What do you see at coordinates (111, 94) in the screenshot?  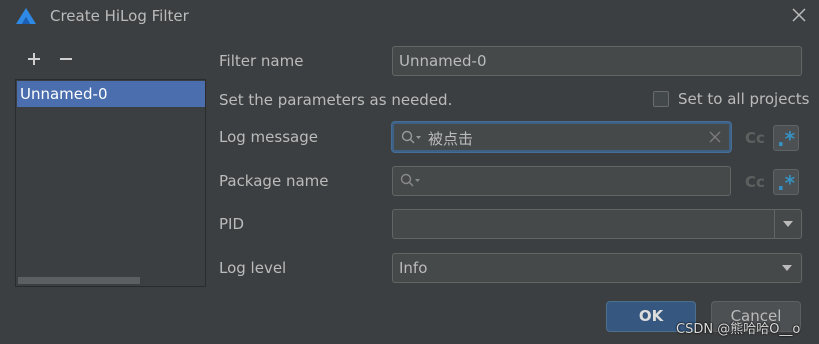 I see `list-item: Unnamed-0` at bounding box center [111, 94].